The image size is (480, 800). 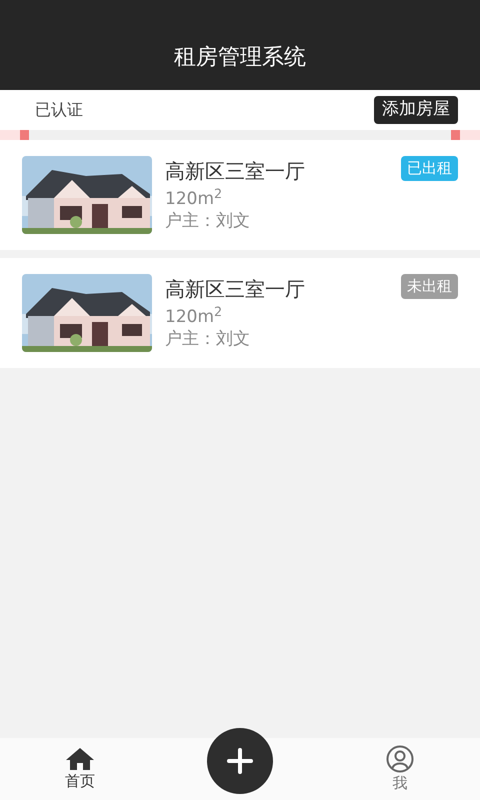 I want to click on listing-card: 高新区三室一厅 120m$^{2}$ 户主：刘文 未出租, so click(x=240, y=313).